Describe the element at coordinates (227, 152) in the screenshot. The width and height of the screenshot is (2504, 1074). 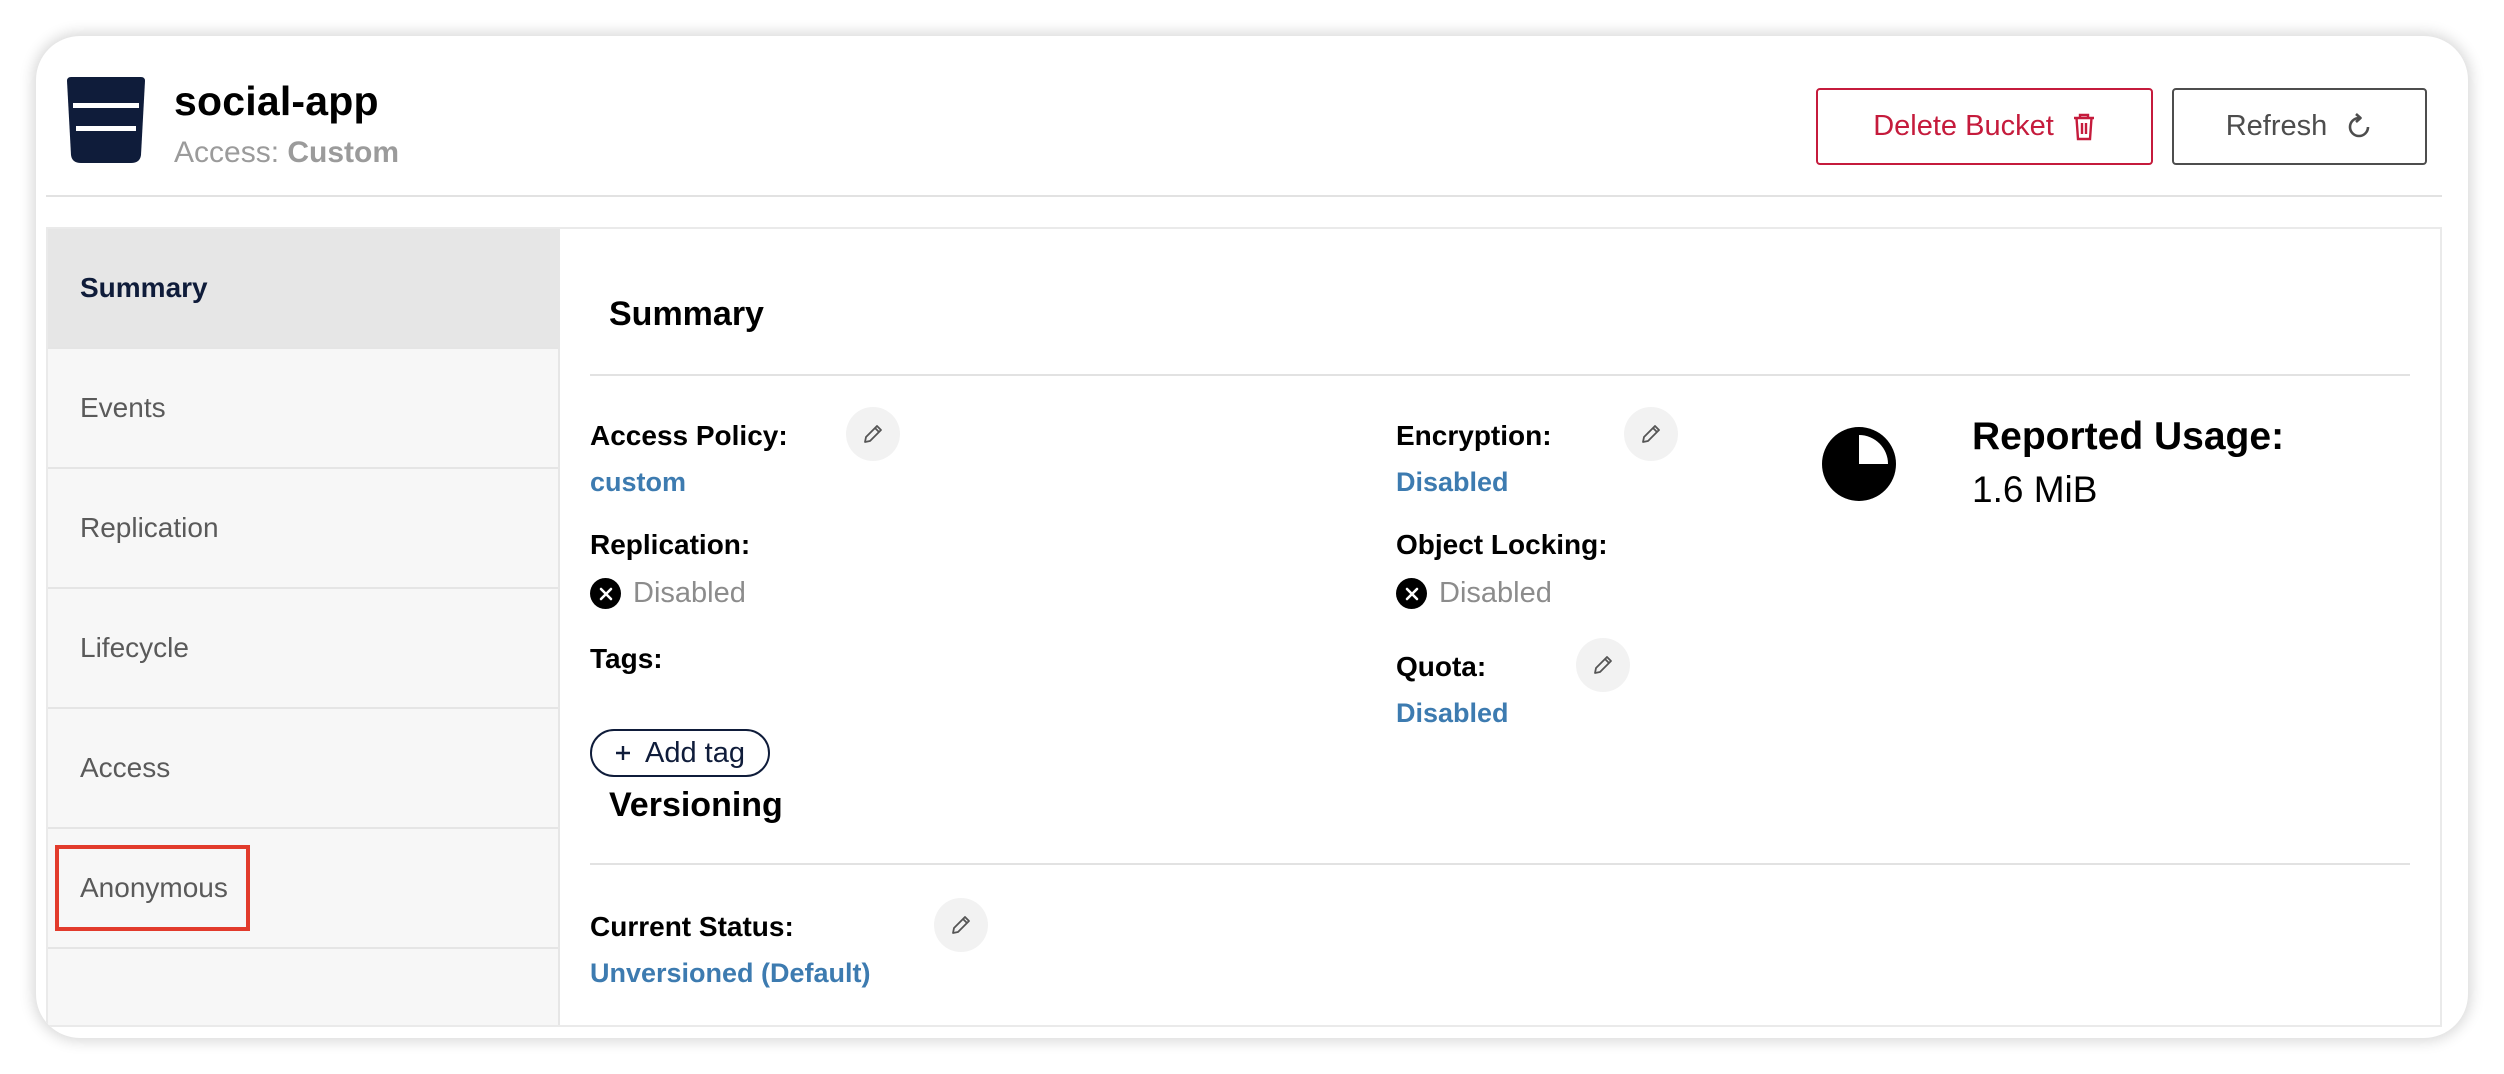
I see `access-label: Access:` at that location.